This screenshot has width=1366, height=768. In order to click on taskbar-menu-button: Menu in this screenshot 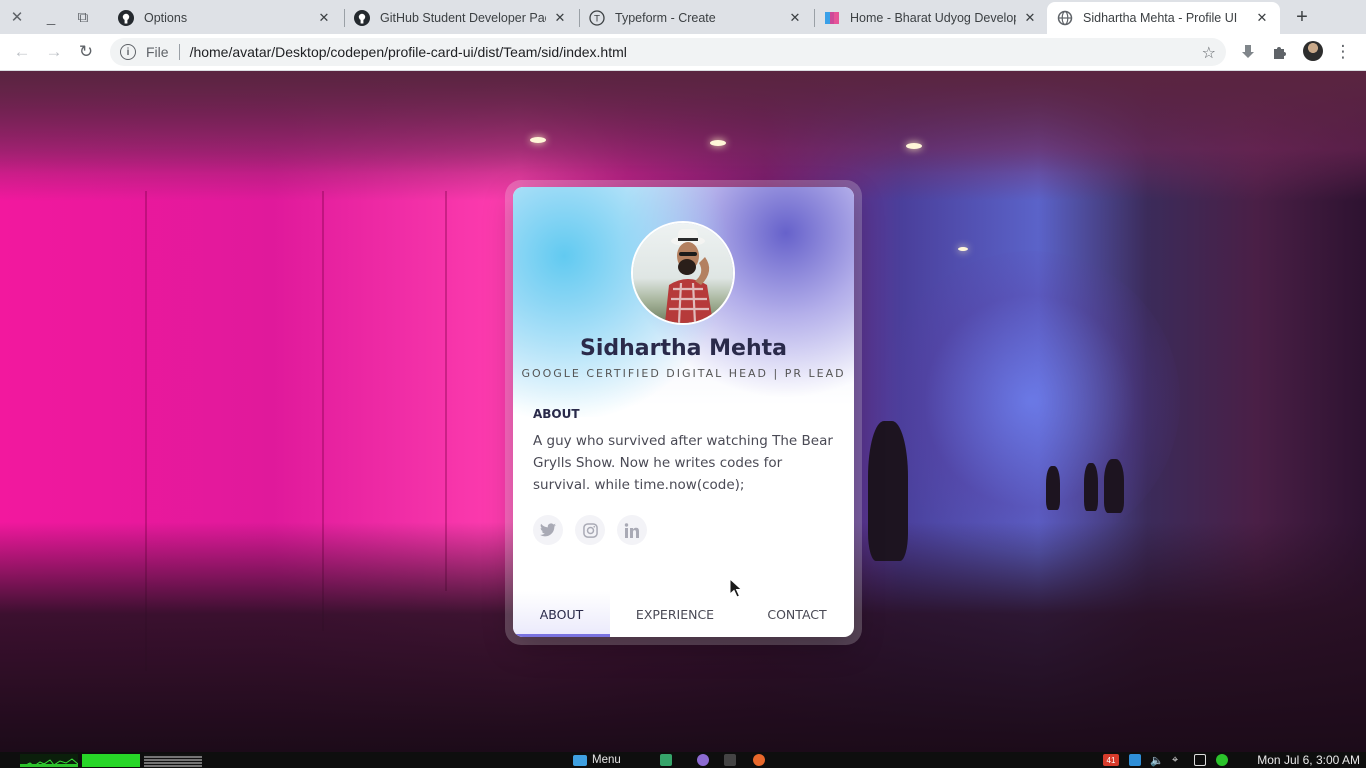, I will do `click(597, 760)`.